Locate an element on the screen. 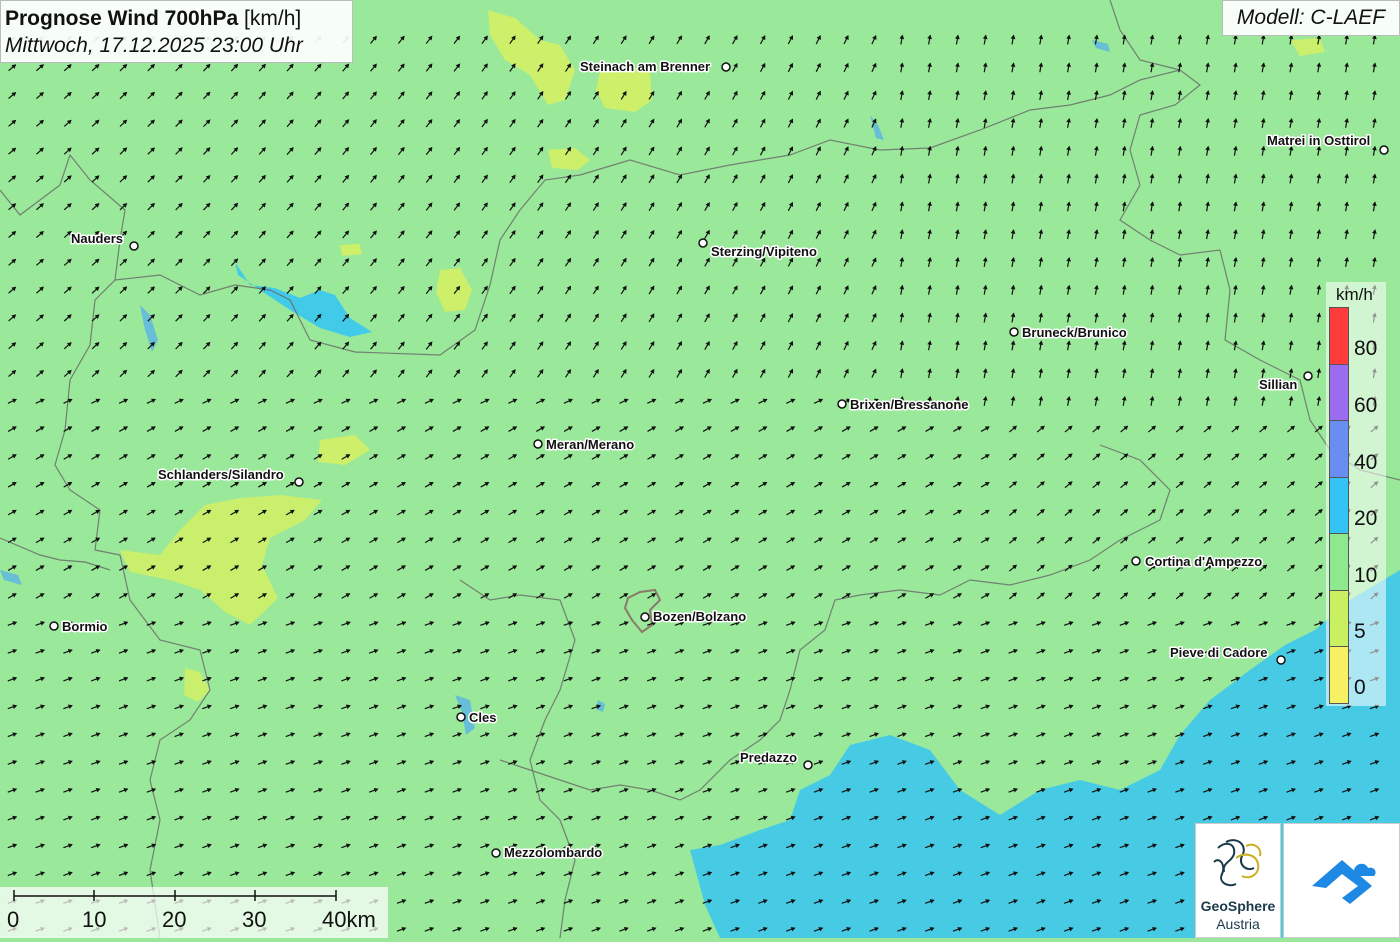 The image size is (1400, 942). city-label: Cles is located at coordinates (483, 718).